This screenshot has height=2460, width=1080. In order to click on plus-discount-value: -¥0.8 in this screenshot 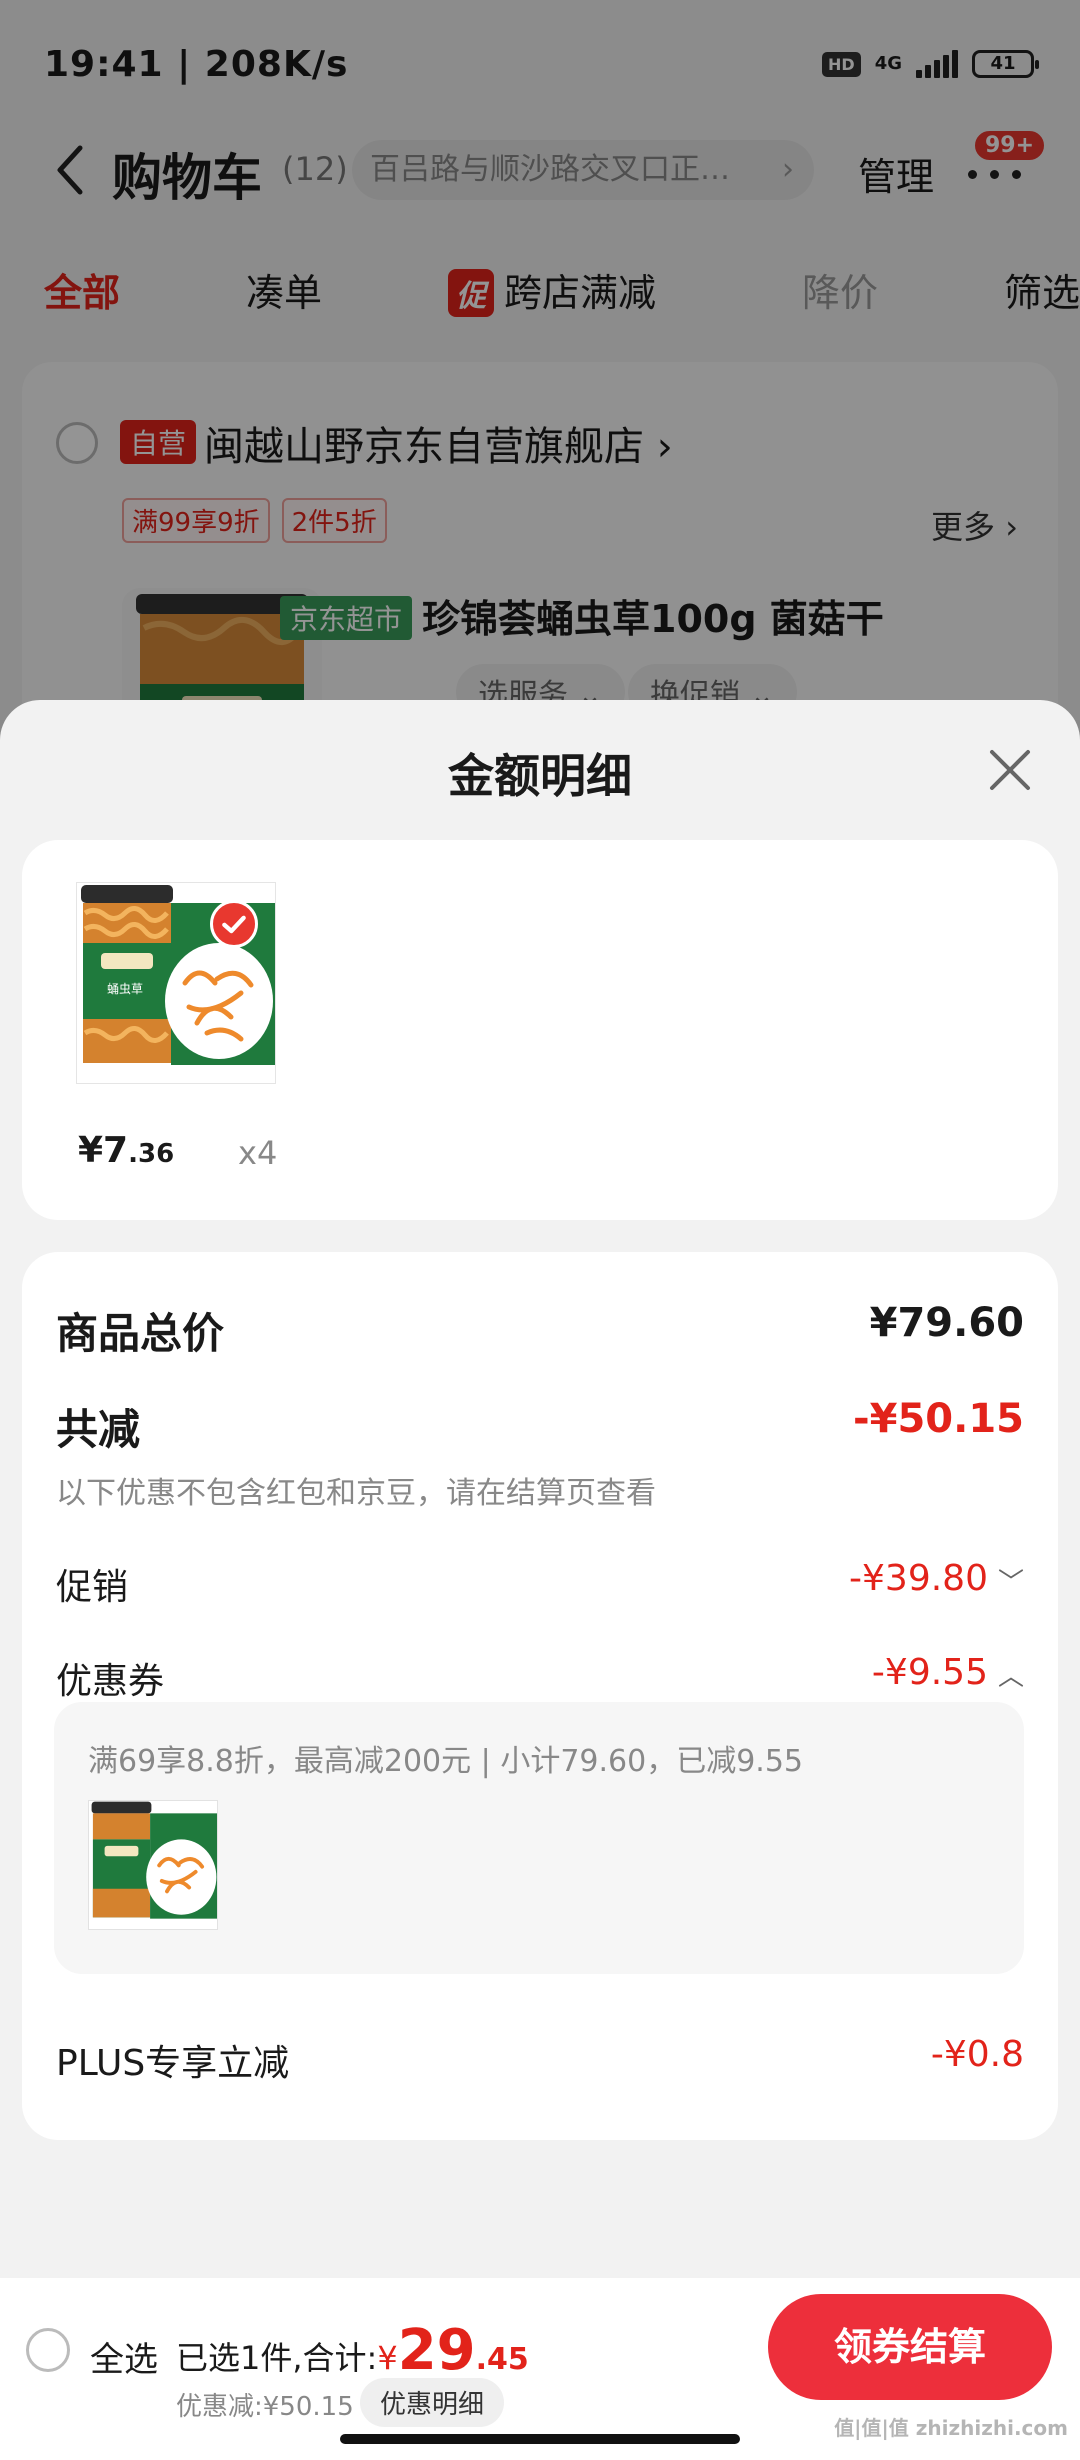, I will do `click(977, 2054)`.